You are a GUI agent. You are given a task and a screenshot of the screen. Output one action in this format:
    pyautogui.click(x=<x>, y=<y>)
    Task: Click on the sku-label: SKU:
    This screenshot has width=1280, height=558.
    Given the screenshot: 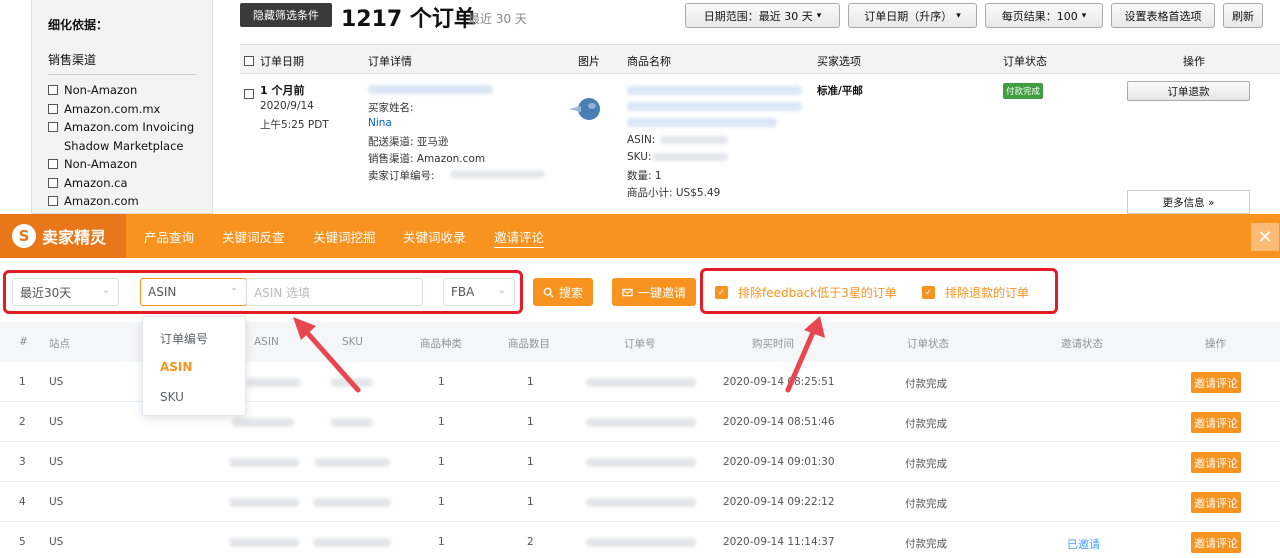 What is the action you would take?
    pyautogui.click(x=639, y=157)
    